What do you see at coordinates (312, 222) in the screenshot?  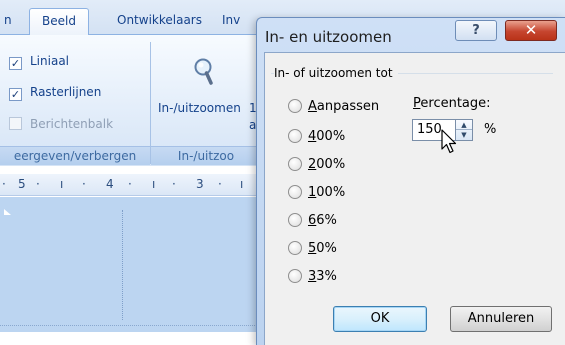 I see `radio-66: 66%` at bounding box center [312, 222].